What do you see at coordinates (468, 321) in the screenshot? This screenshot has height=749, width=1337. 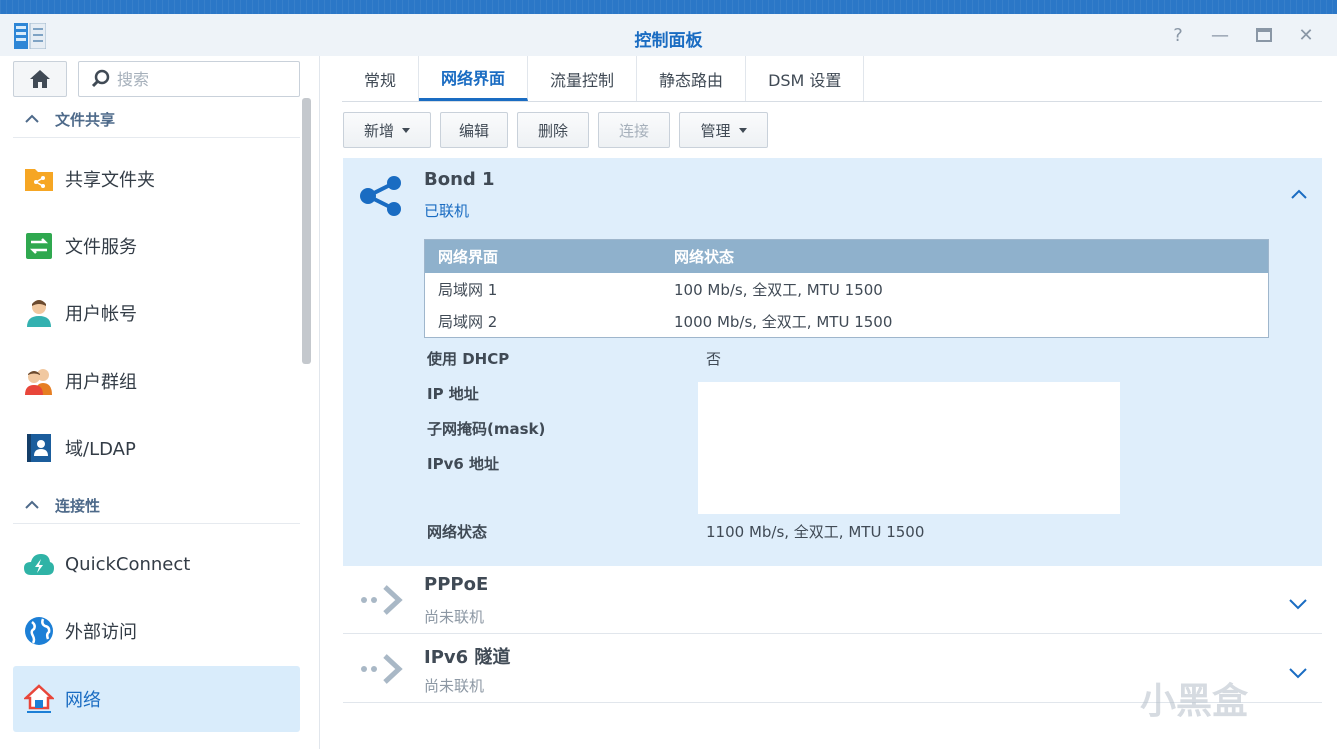 I see `cell-interface: 局域网 2` at bounding box center [468, 321].